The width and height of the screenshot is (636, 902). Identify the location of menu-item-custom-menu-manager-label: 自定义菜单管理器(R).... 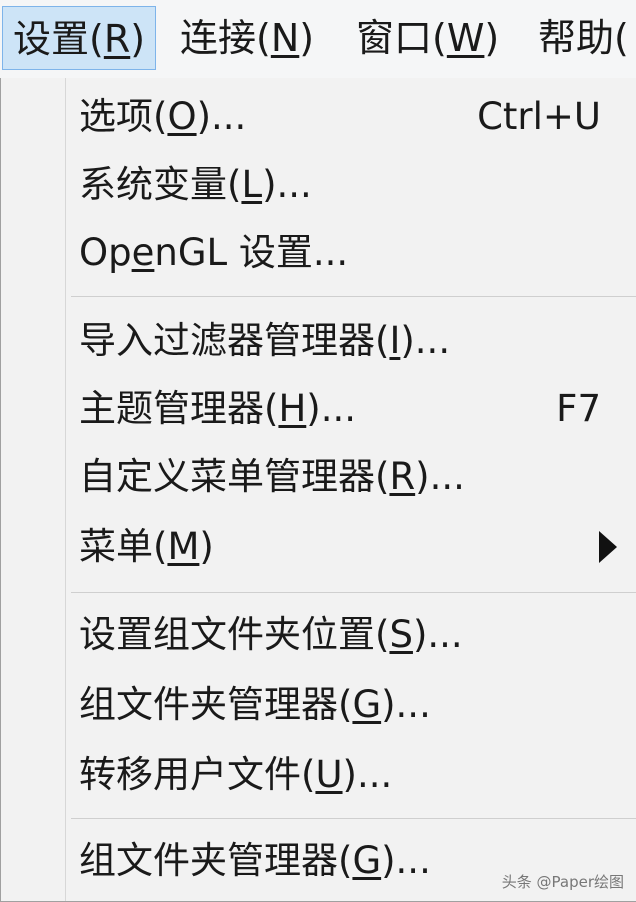
(272, 476).